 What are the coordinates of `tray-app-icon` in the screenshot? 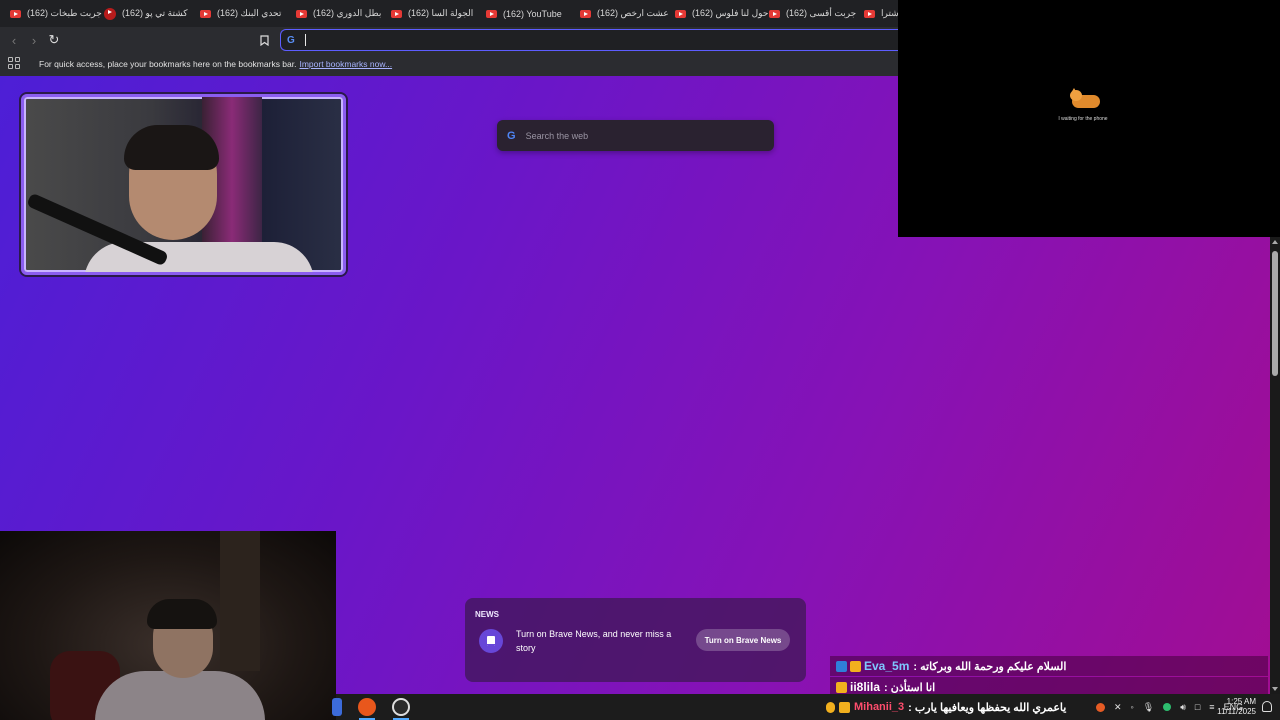 It's located at (1100, 707).